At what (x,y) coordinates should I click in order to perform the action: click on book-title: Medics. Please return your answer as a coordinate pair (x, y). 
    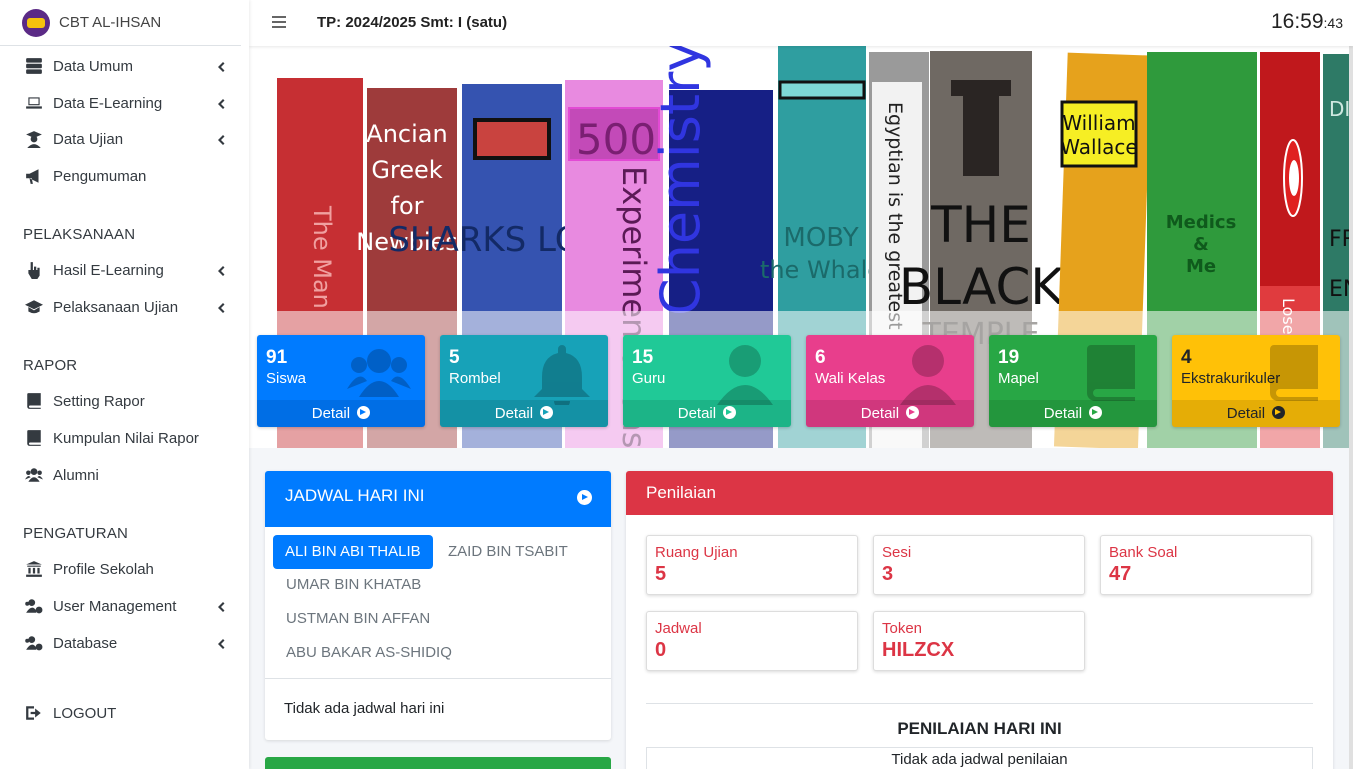
    Looking at the image, I should click on (1201, 222).